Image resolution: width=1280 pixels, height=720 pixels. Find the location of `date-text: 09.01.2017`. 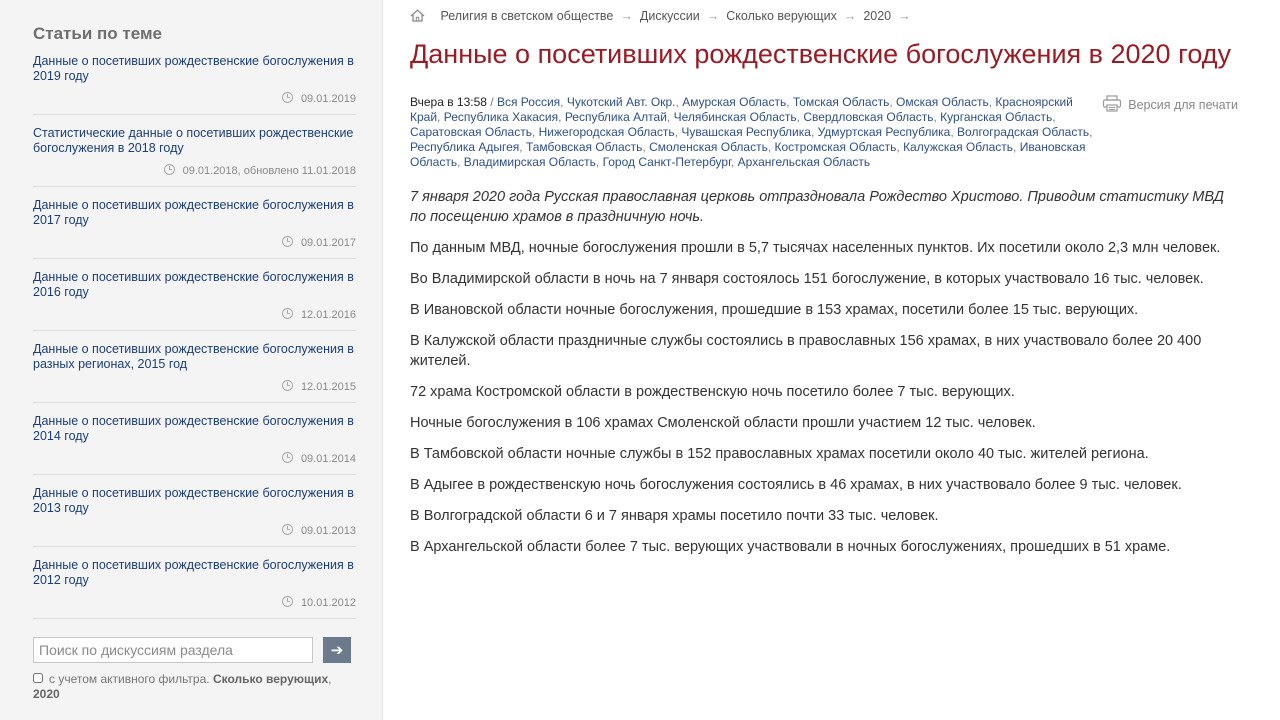

date-text: 09.01.2017 is located at coordinates (328, 243).